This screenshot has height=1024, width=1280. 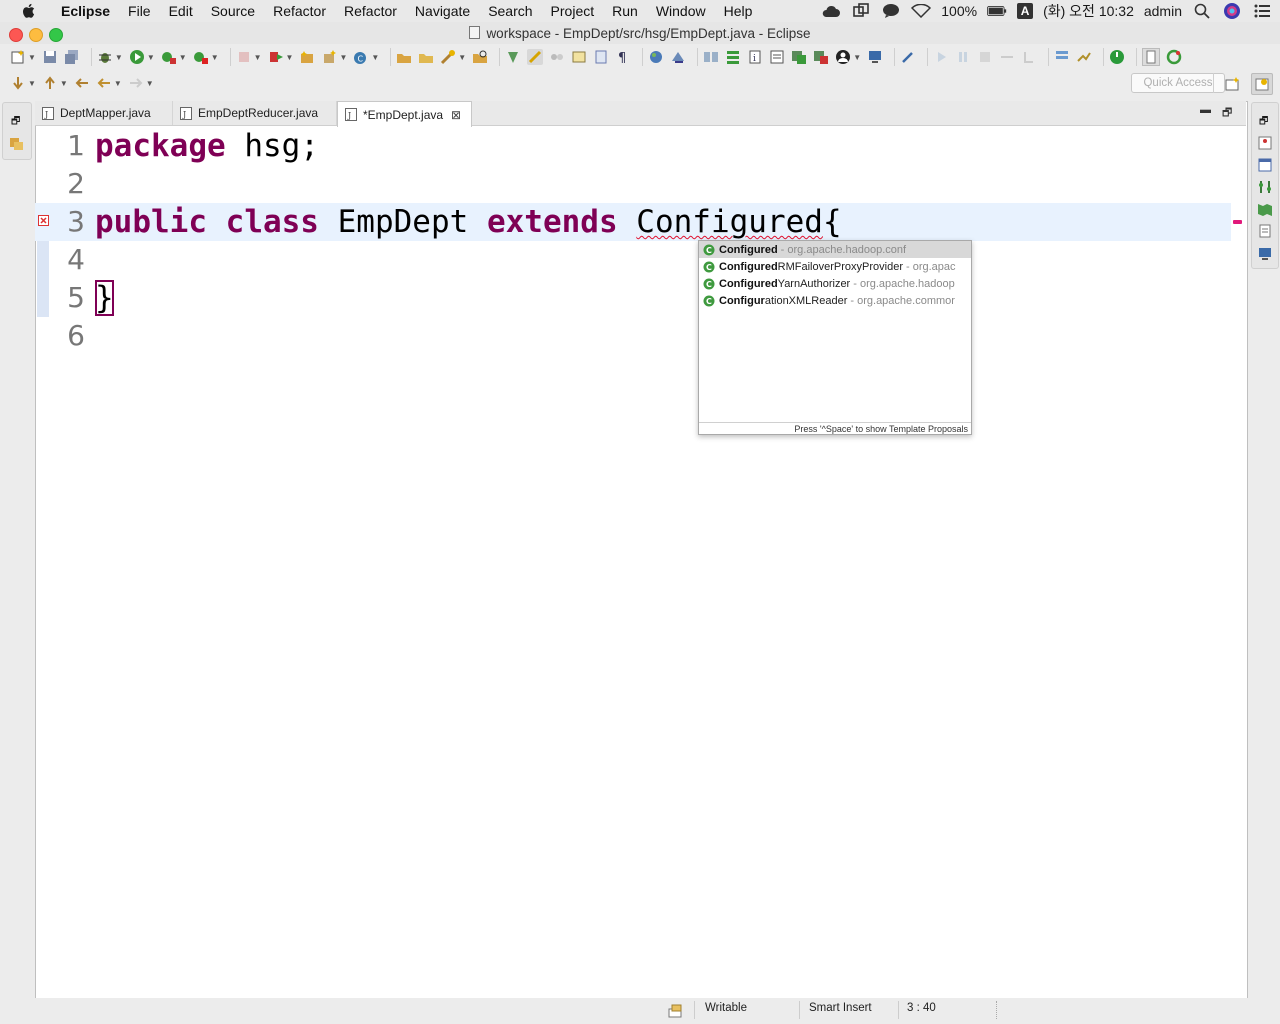 What do you see at coordinates (861, 11) in the screenshot?
I see `screen-share-icon` at bounding box center [861, 11].